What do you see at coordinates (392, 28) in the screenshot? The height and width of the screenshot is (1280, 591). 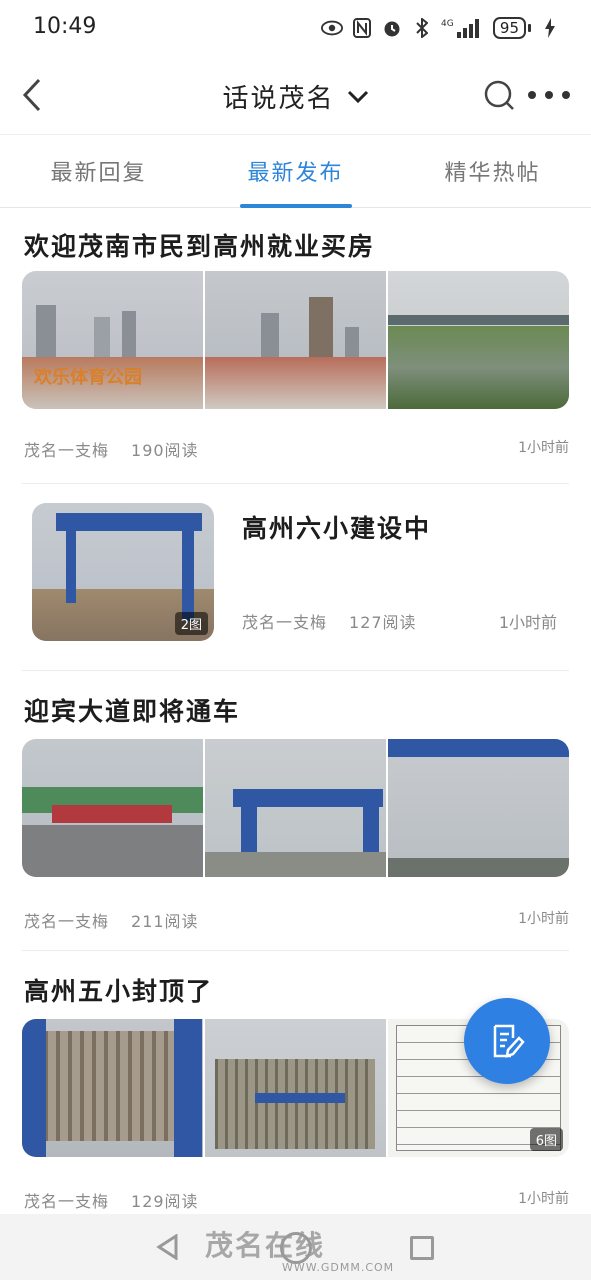 I see `alarm-icon` at bounding box center [392, 28].